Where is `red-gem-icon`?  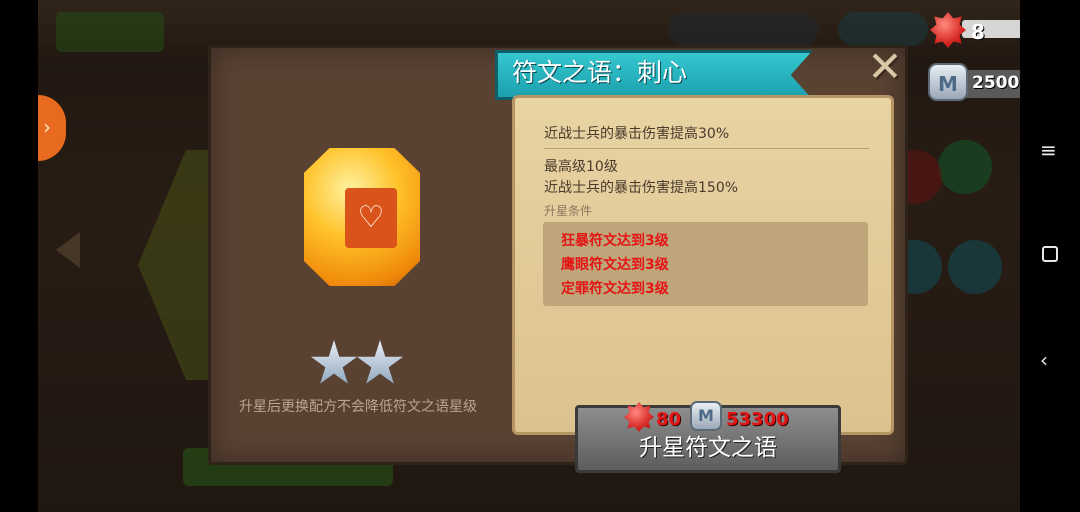
red-gem-icon is located at coordinates (948, 30).